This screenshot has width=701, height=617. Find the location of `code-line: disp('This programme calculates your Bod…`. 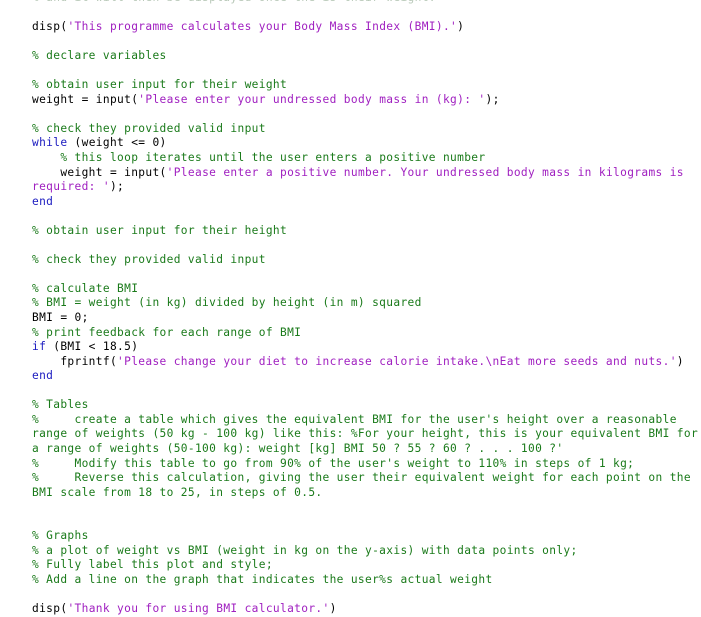

code-line: disp('This programme calculates your Bod… is located at coordinates (366, 27).